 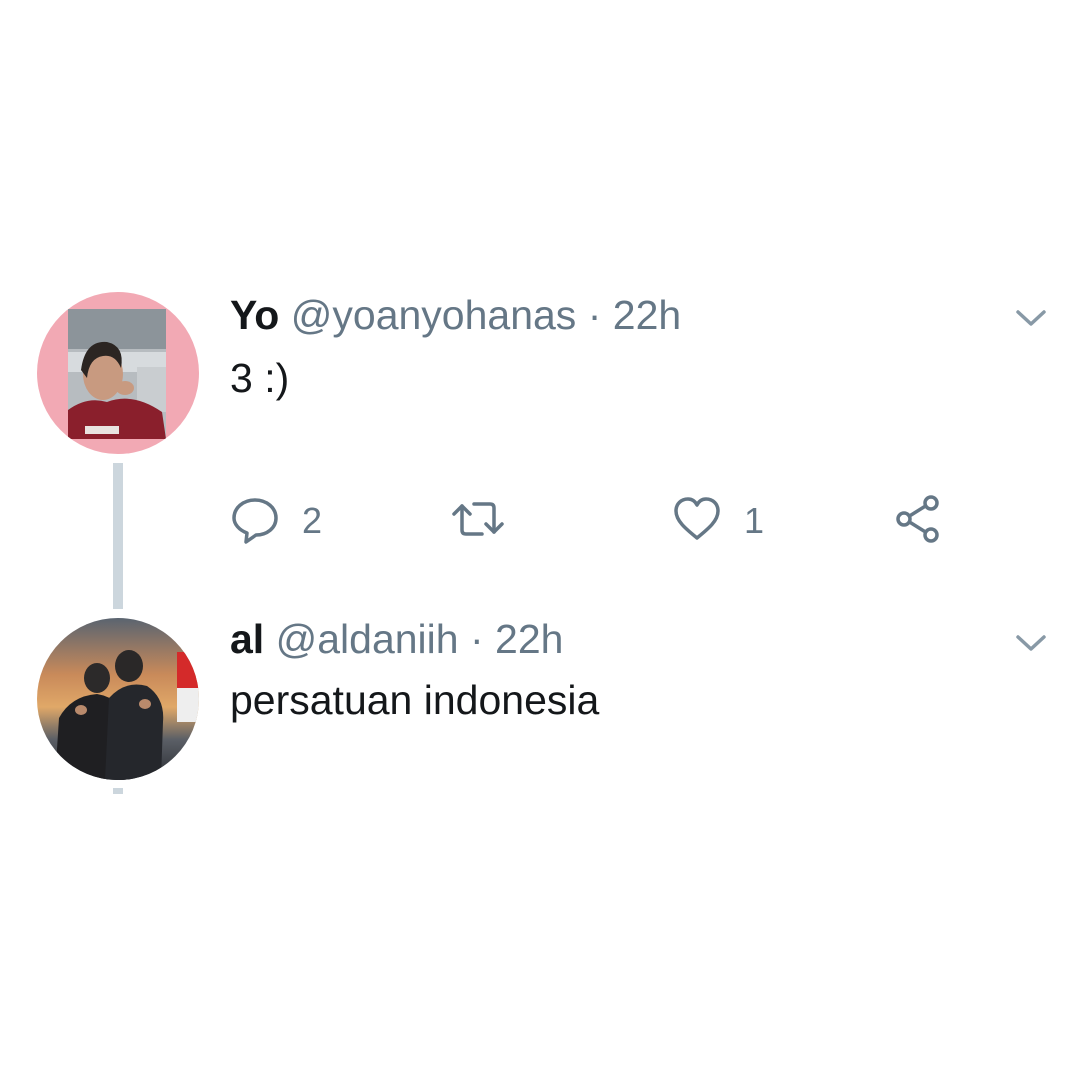 What do you see at coordinates (754, 520) in the screenshot?
I see `like-count: 1` at bounding box center [754, 520].